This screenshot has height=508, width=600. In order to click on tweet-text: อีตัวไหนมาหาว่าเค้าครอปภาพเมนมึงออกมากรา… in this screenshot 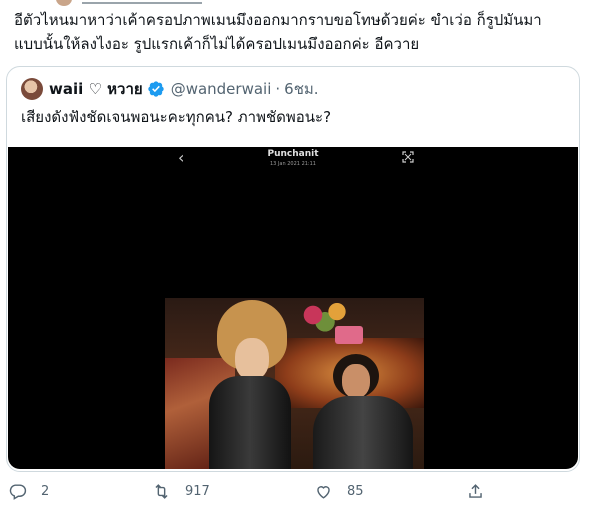, I will do `click(278, 32)`.